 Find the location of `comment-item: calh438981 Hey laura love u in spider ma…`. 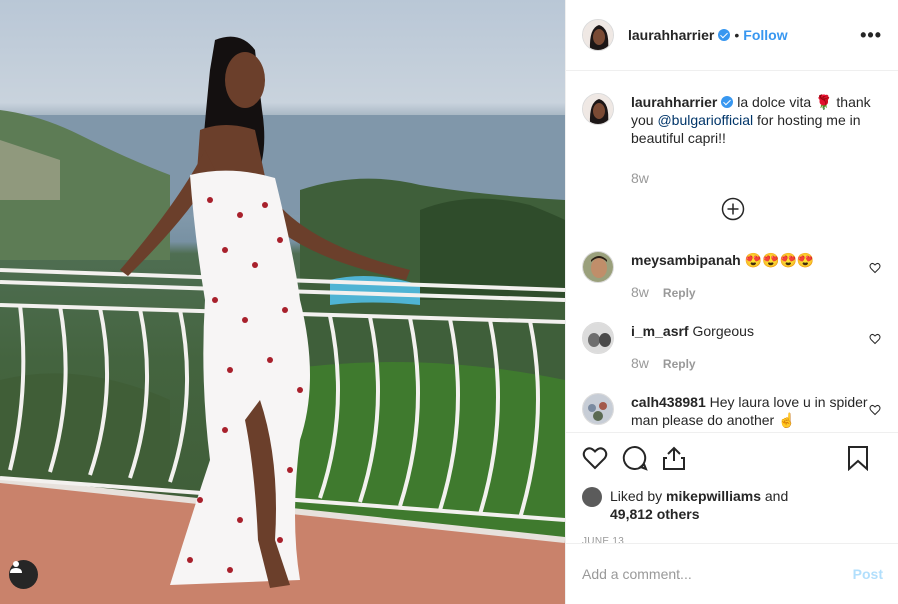

comment-item: calh438981 Hey laura love u in spider ma… is located at coordinates (732, 411).